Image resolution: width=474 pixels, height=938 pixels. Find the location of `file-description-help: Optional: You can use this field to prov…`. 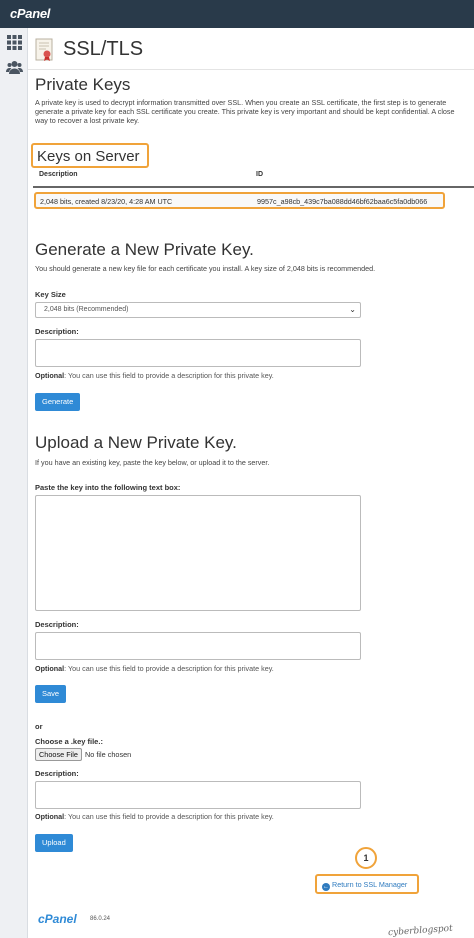

file-description-help: Optional: You can use this field to prov… is located at coordinates (154, 816).